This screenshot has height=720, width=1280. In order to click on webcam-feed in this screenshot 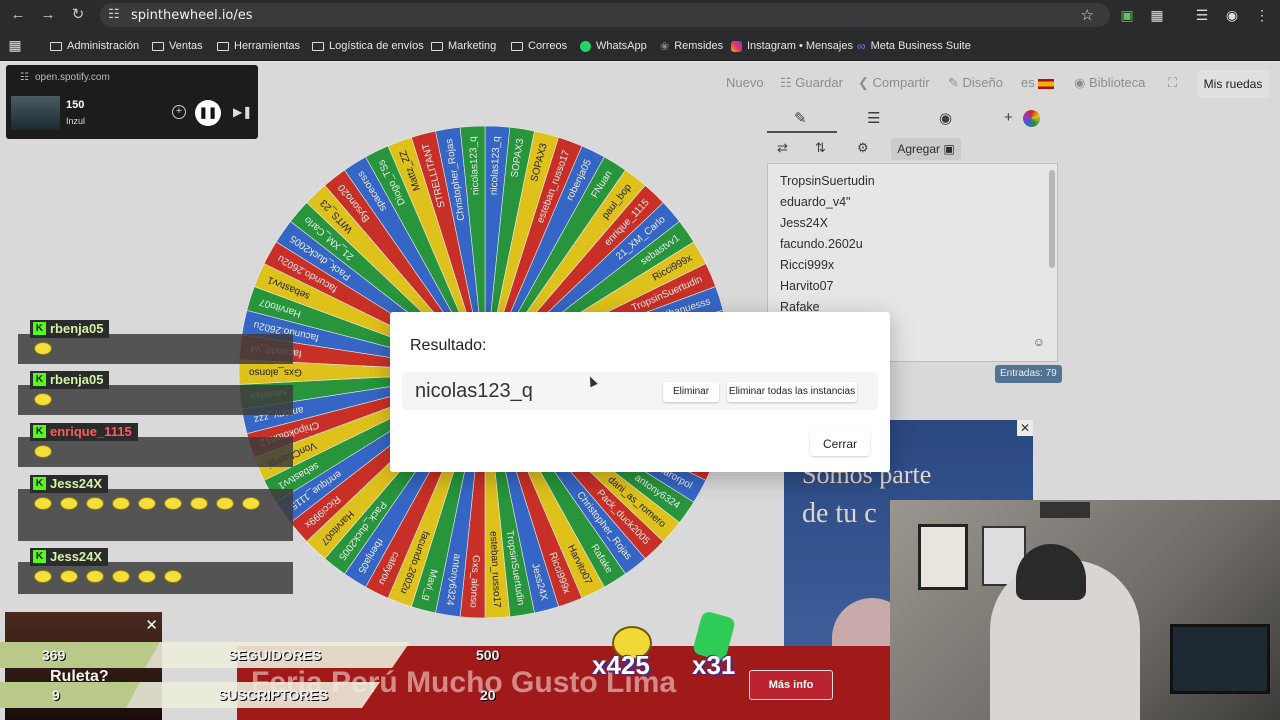, I will do `click(1085, 610)`.